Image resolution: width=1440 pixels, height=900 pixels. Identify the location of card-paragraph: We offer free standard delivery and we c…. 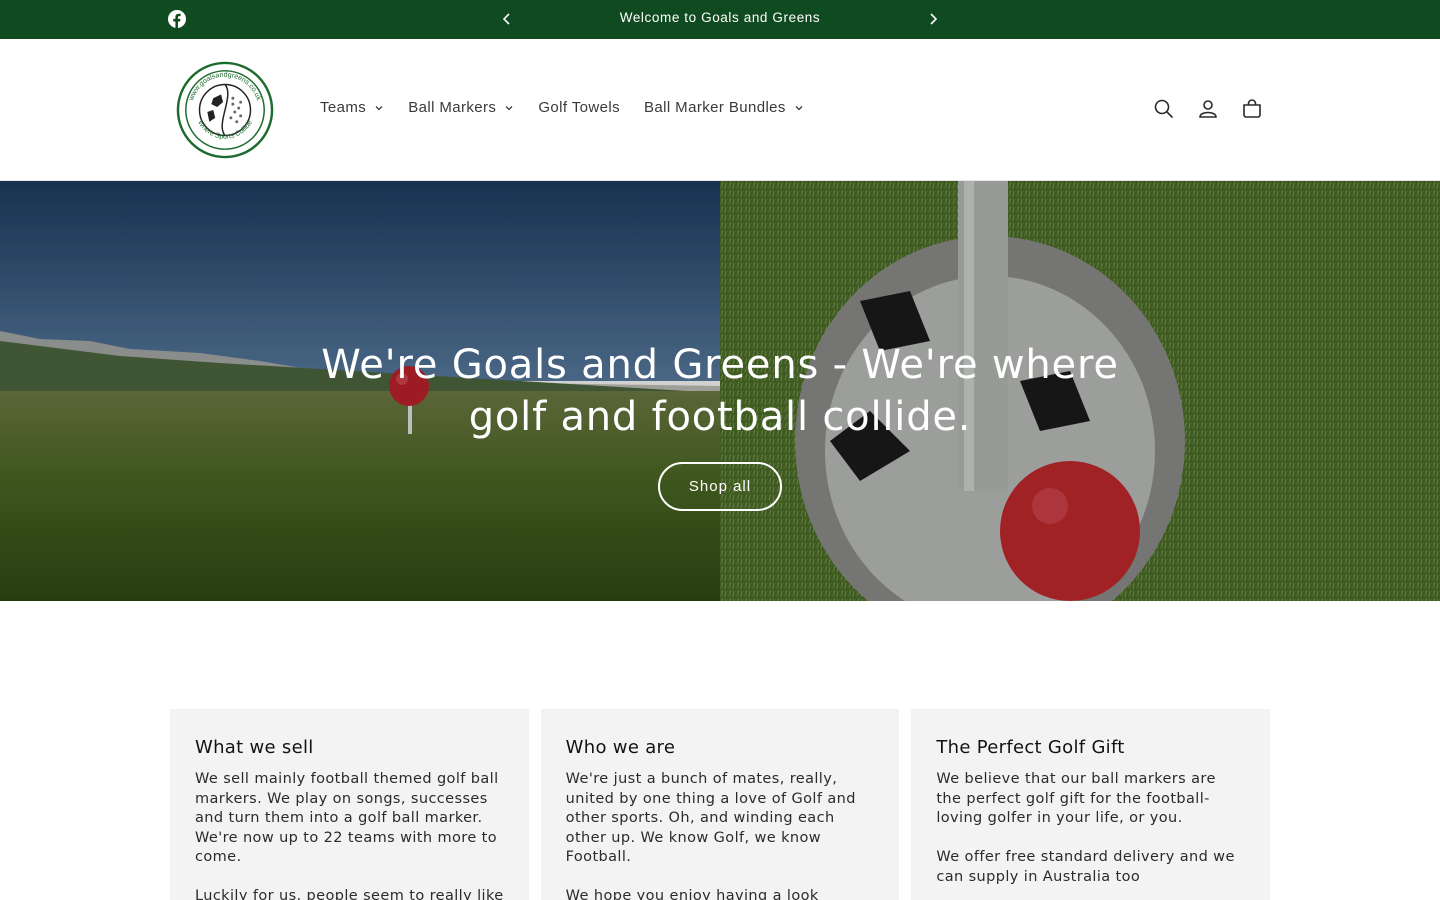
(1085, 867).